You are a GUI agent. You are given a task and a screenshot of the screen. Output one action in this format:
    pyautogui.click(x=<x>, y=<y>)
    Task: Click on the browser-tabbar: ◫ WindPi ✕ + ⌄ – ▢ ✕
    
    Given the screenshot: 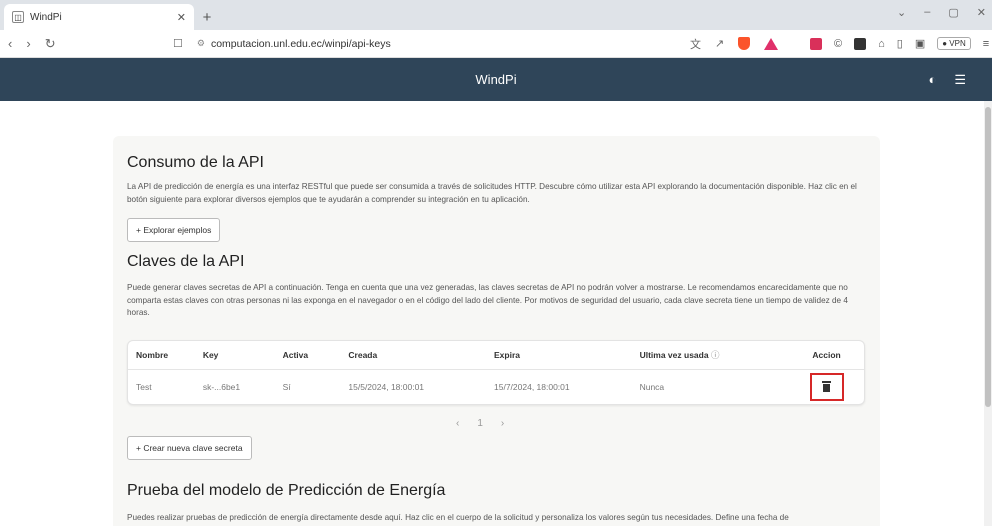 What is the action you would take?
    pyautogui.click(x=496, y=15)
    